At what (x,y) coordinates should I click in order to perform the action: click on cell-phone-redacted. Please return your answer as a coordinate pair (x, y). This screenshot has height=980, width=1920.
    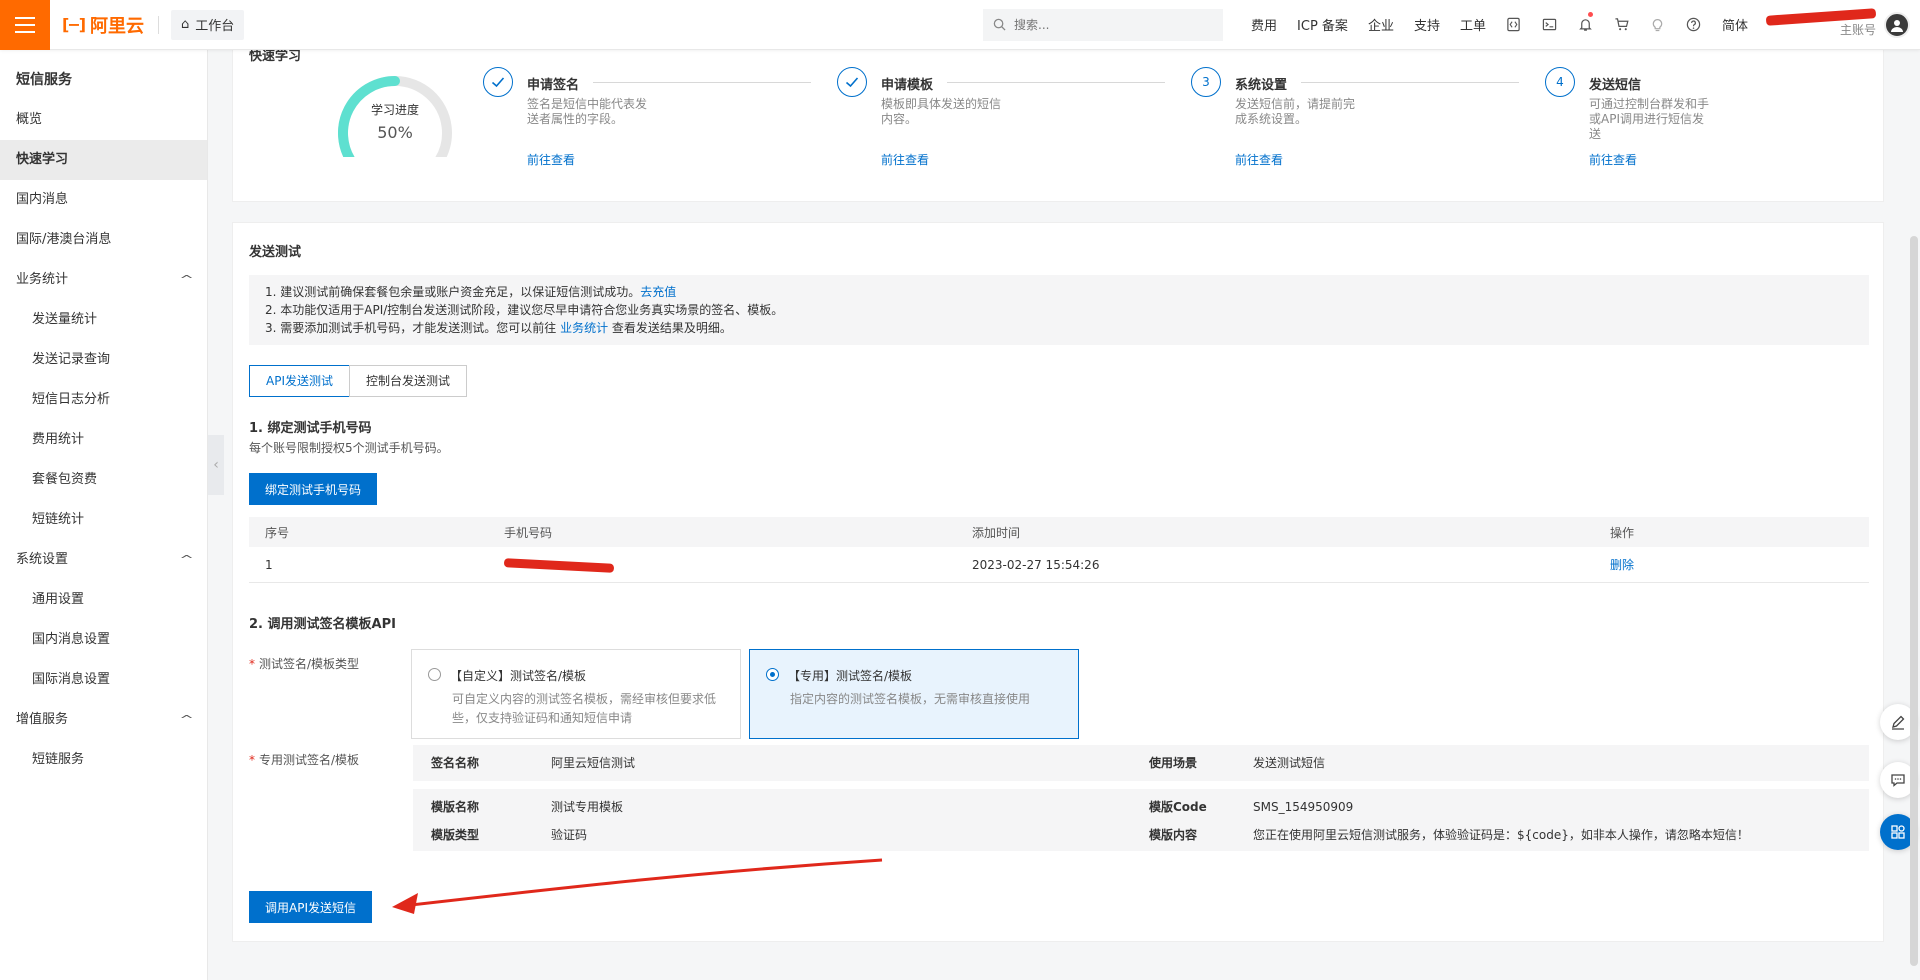
    Looking at the image, I should click on (737, 565).